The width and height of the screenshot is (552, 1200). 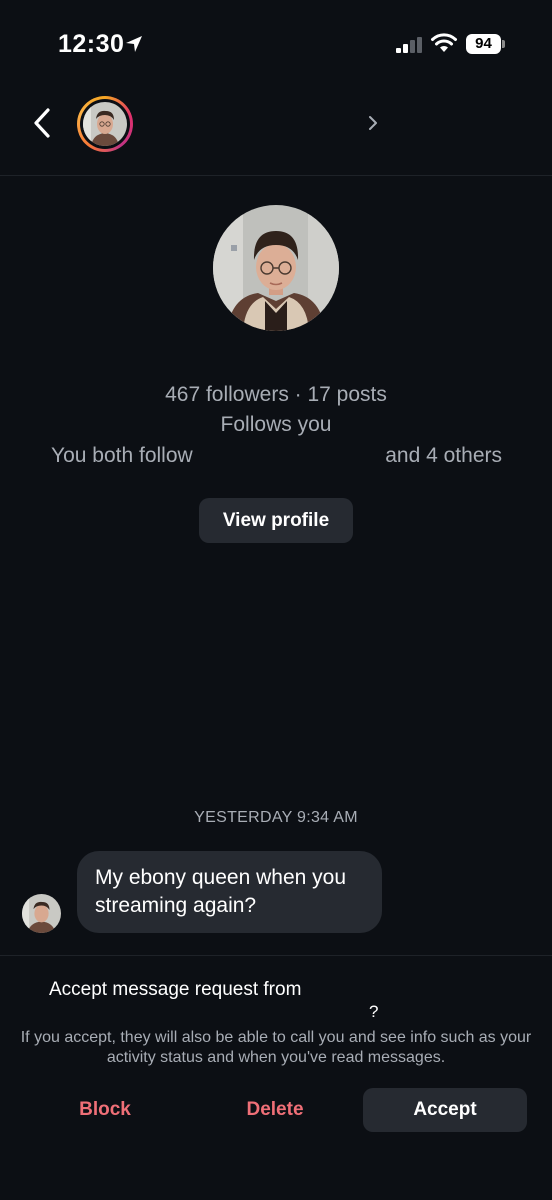 I want to click on message-timestamp: YESTERDAY 9:34 AM, so click(x=276, y=817).